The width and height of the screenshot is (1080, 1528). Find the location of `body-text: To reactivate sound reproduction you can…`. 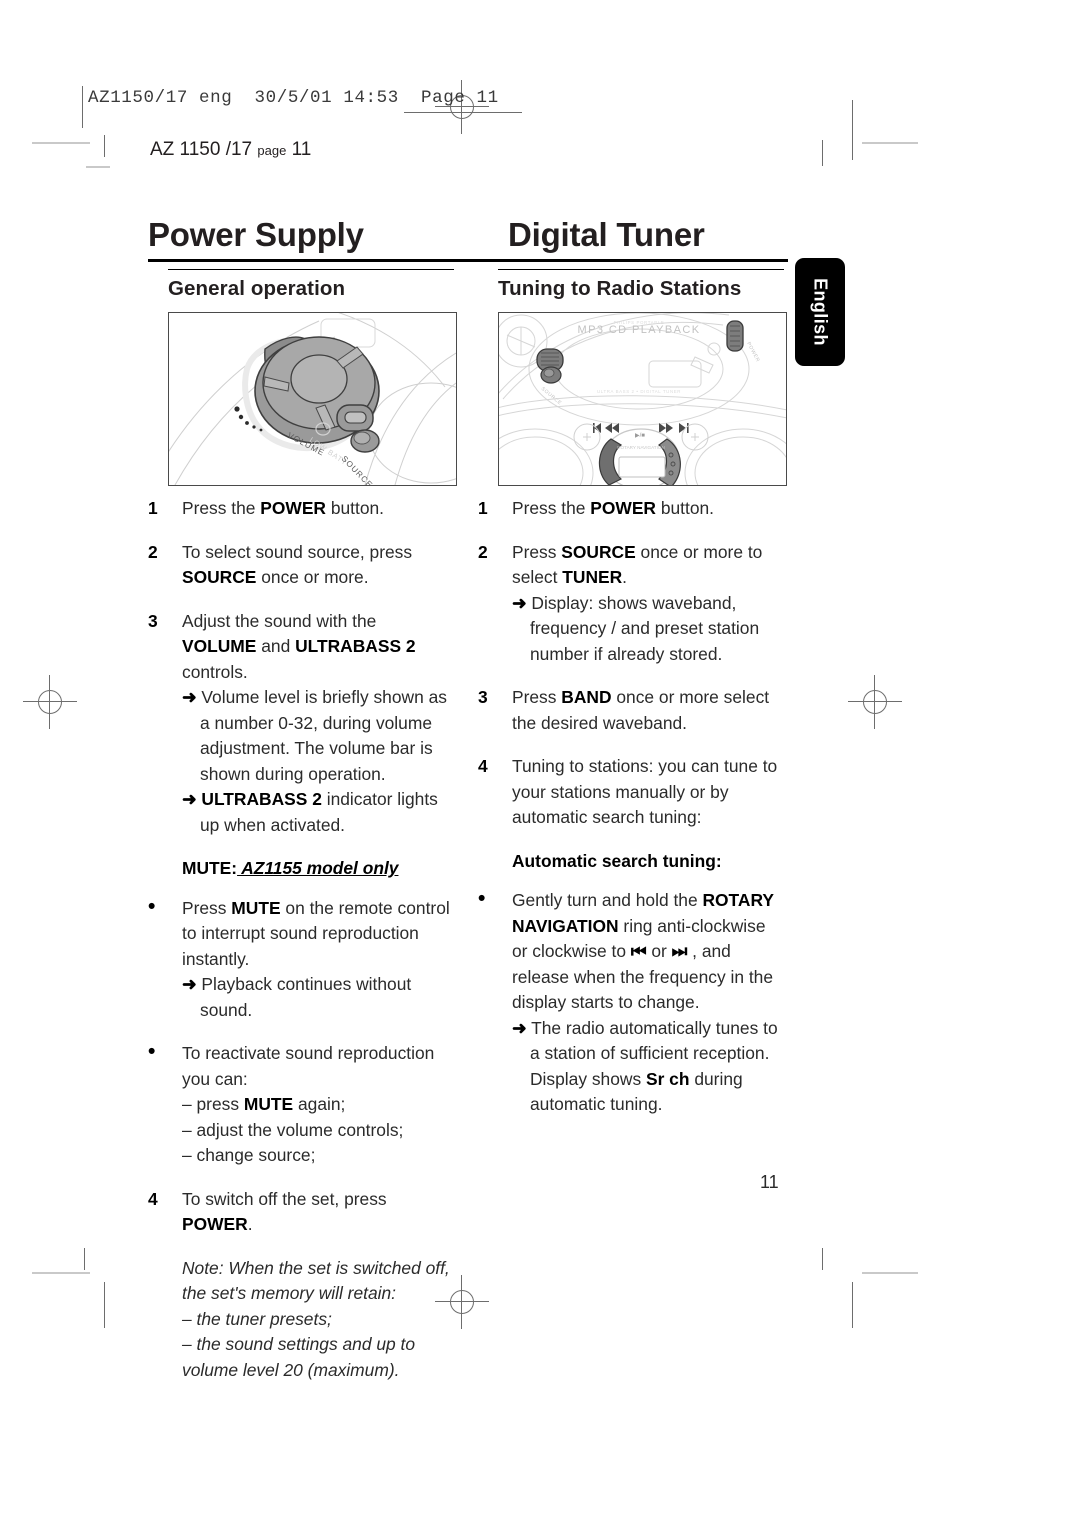

body-text: To reactivate sound reproduction you can… is located at coordinates (308, 1066).